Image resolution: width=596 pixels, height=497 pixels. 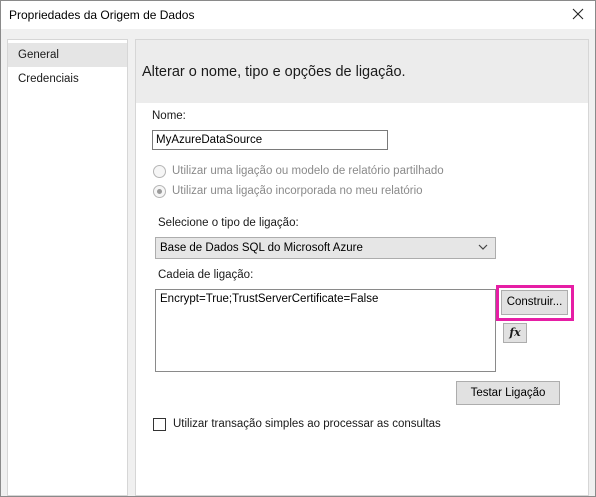 I want to click on name-label: Nome:, so click(x=169, y=116).